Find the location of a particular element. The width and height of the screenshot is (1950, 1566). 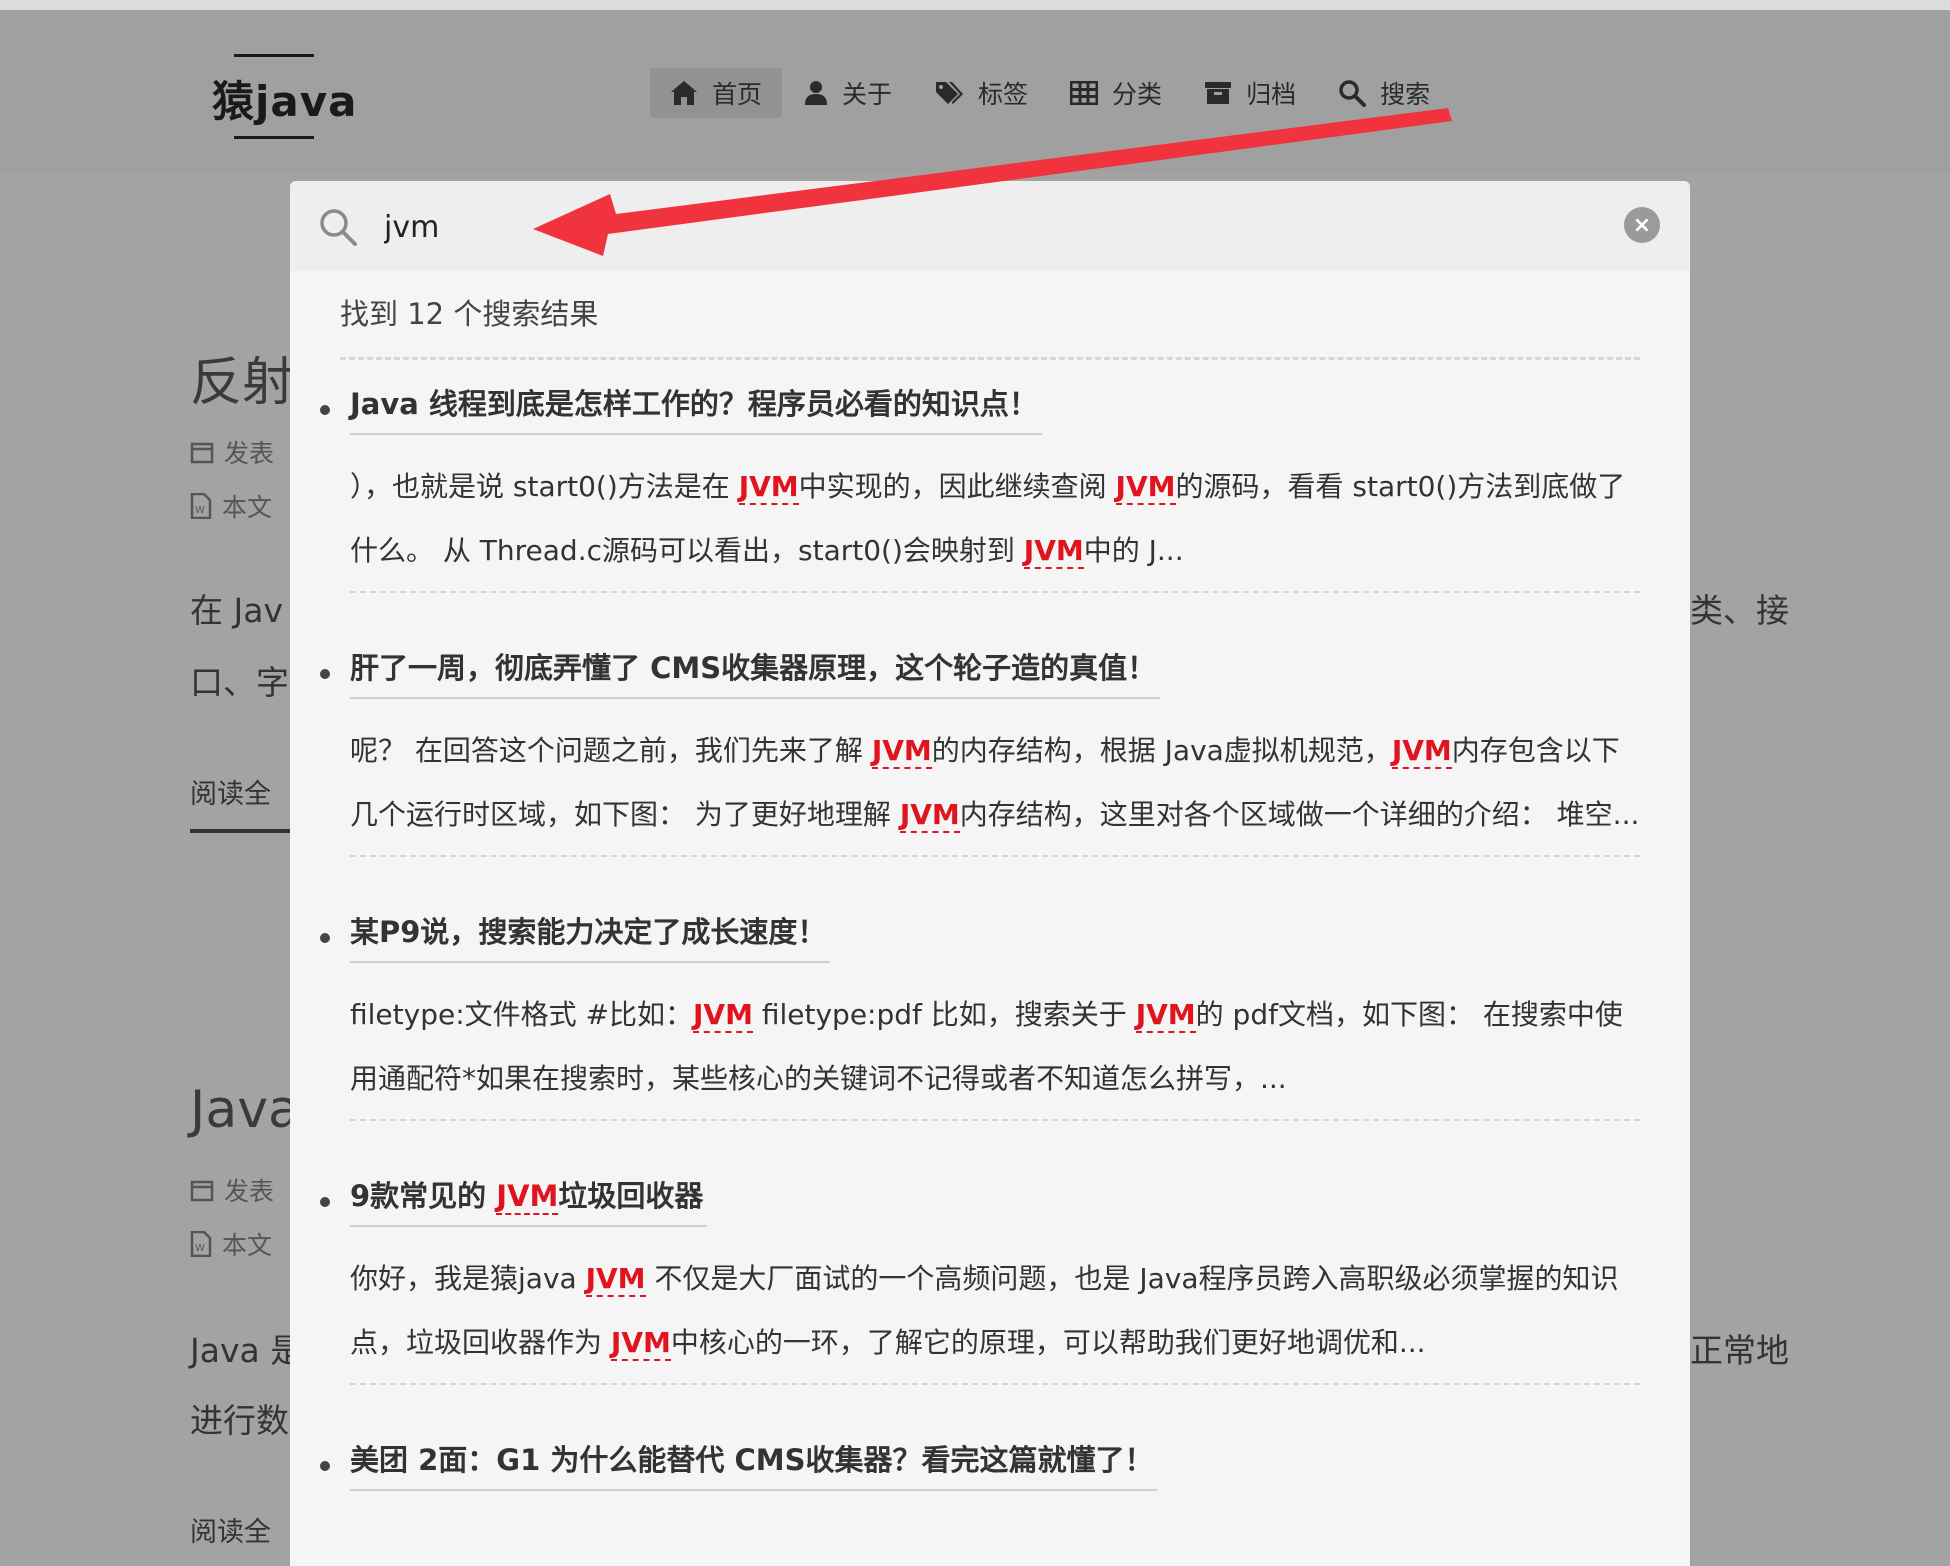

nav-tags-label: 标签 is located at coordinates (1003, 94).